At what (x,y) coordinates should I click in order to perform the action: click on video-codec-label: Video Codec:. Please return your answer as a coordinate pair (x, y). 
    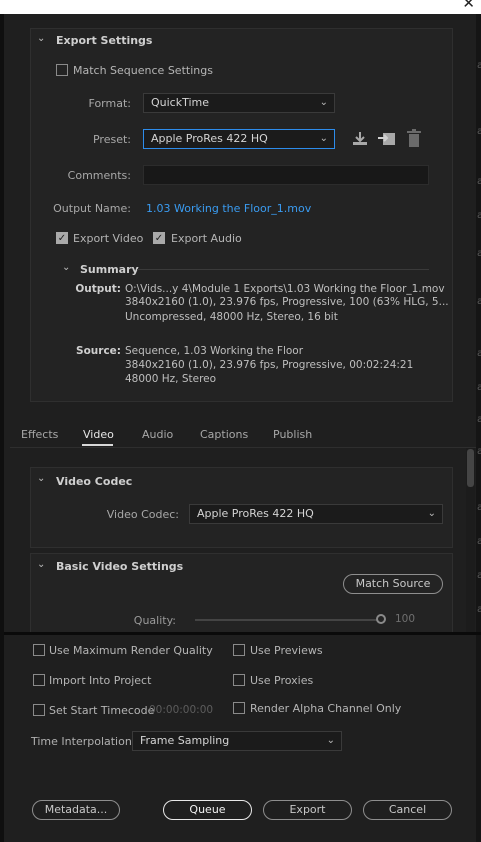
    Looking at the image, I should click on (142, 514).